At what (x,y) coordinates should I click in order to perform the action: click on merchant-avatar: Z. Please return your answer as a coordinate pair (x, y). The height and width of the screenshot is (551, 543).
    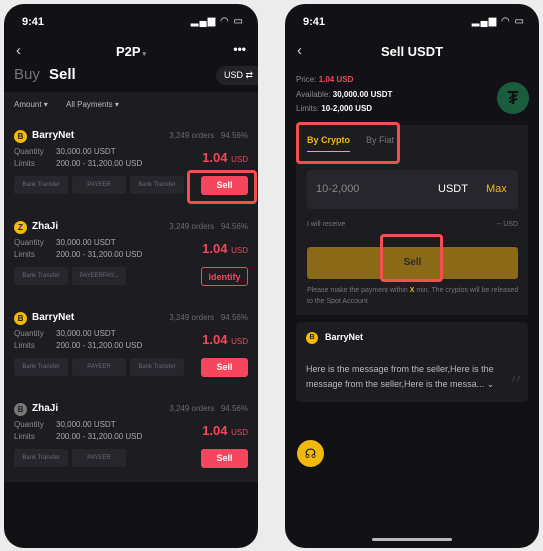
    Looking at the image, I should click on (20, 227).